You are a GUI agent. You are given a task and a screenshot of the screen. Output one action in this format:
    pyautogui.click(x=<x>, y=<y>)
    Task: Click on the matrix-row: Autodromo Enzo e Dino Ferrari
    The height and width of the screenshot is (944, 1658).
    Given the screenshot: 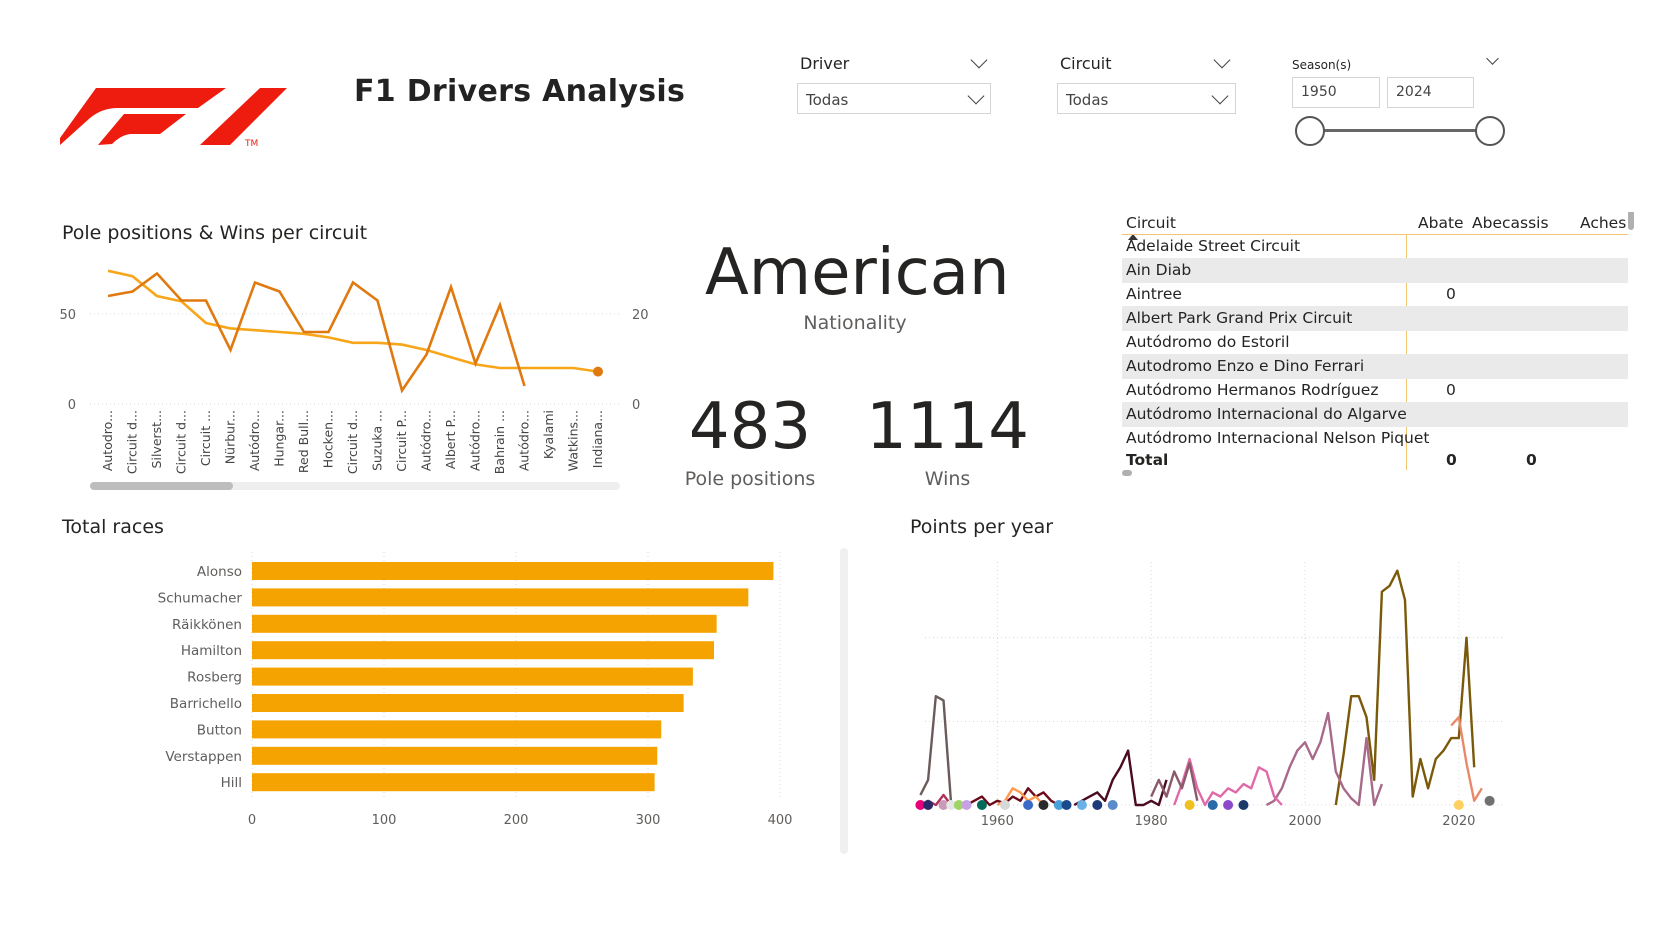 What is the action you would take?
    pyautogui.click(x=1375, y=366)
    